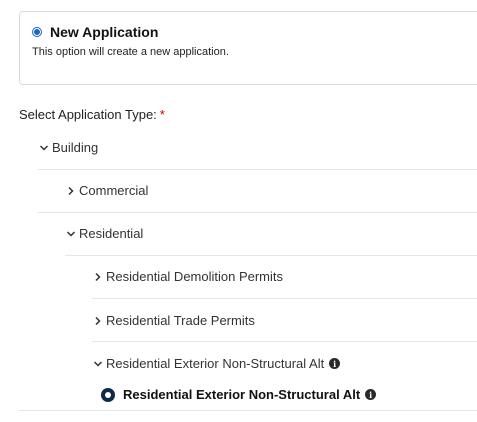 The image size is (477, 422). Describe the element at coordinates (88, 114) in the screenshot. I see `select-application-type-text: Select Application Type:` at that location.